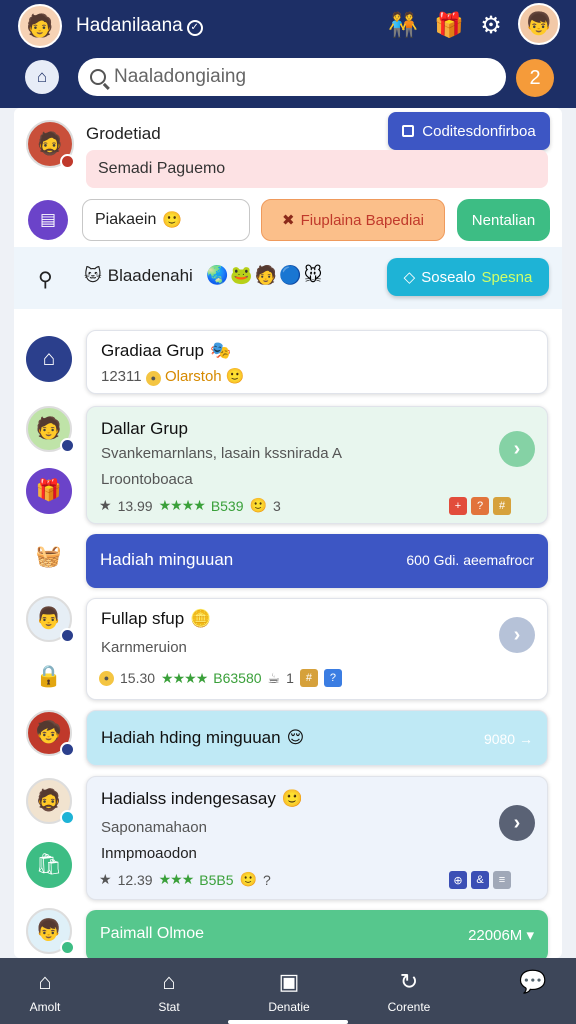 Image resolution: width=576 pixels, height=1024 pixels. I want to click on tag-chips: ⊕ & ≡, so click(480, 880).